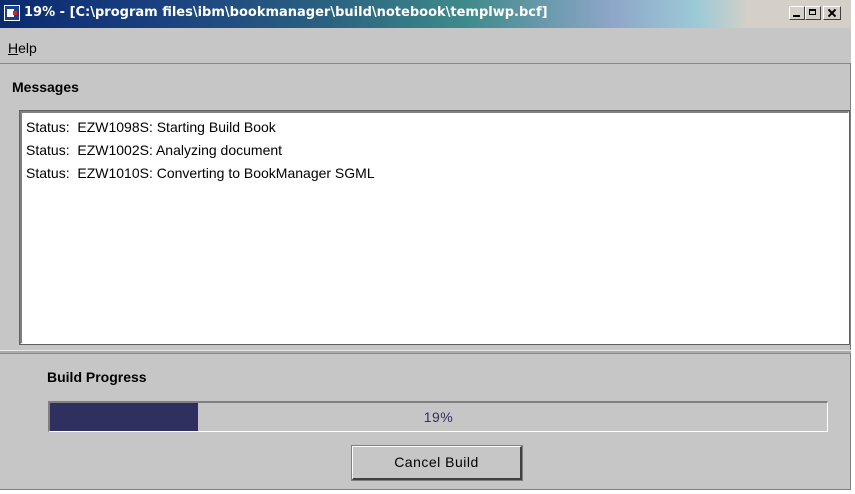  I want to click on message-line: Status: EZW1002S: Analyzing document, so click(154, 150).